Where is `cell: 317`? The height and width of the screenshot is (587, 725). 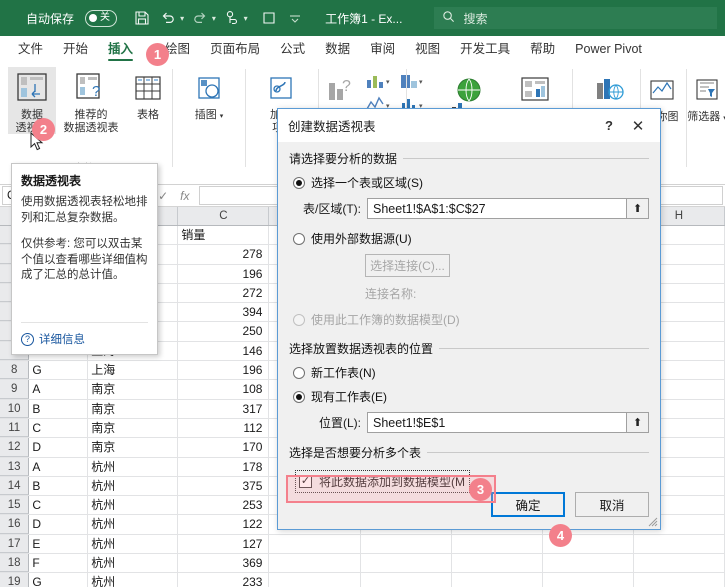 cell: 317 is located at coordinates (224, 408).